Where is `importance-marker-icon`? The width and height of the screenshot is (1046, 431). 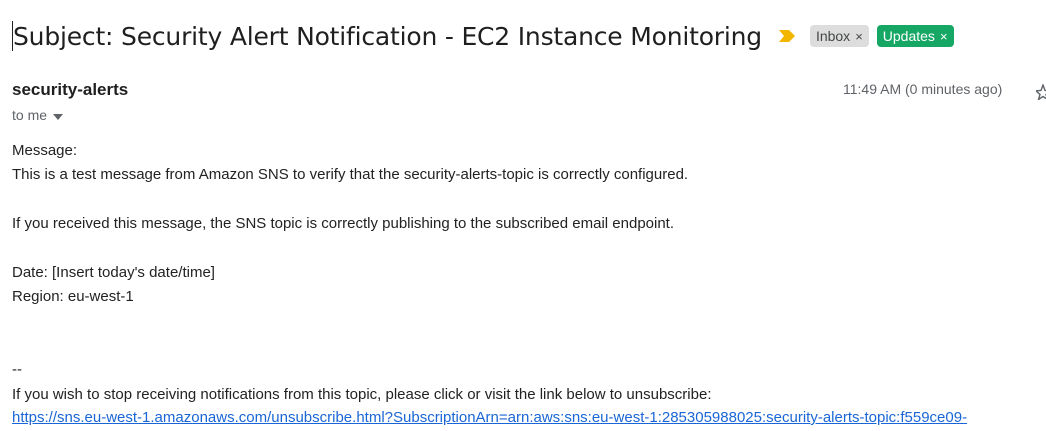 importance-marker-icon is located at coordinates (787, 36).